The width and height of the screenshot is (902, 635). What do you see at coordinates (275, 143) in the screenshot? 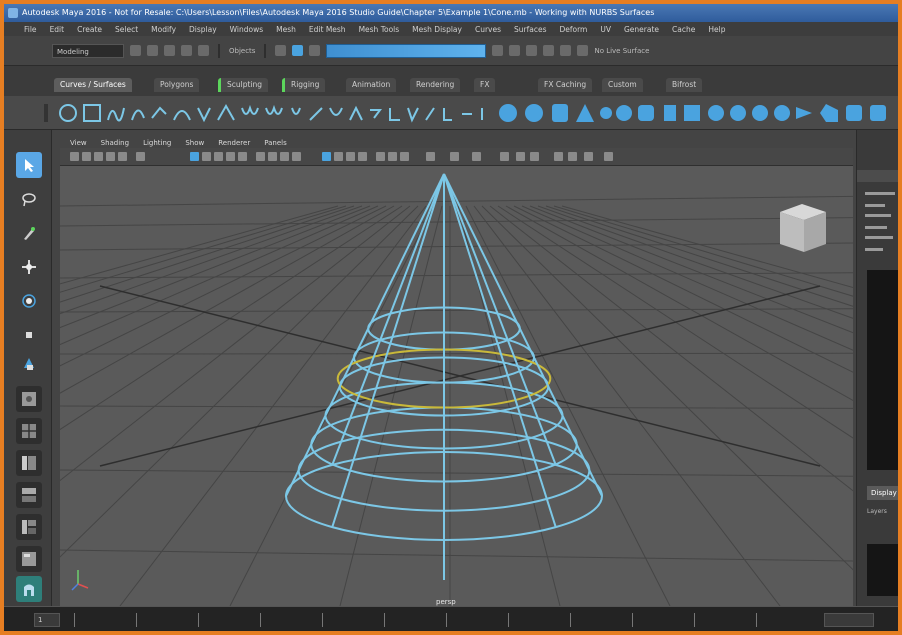
I see `panel-menu-panels: Panels` at bounding box center [275, 143].